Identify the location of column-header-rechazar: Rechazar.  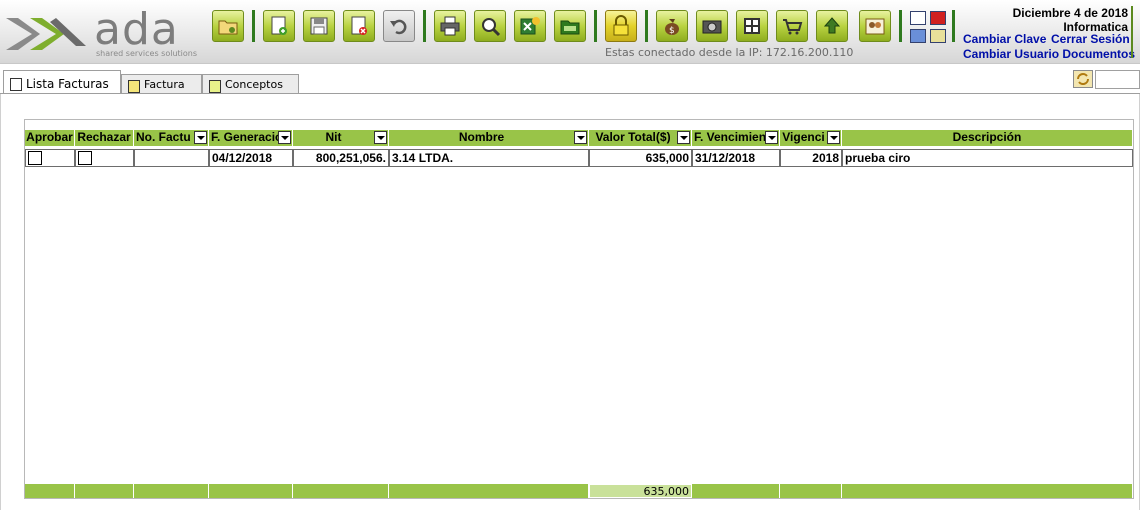
(104, 138).